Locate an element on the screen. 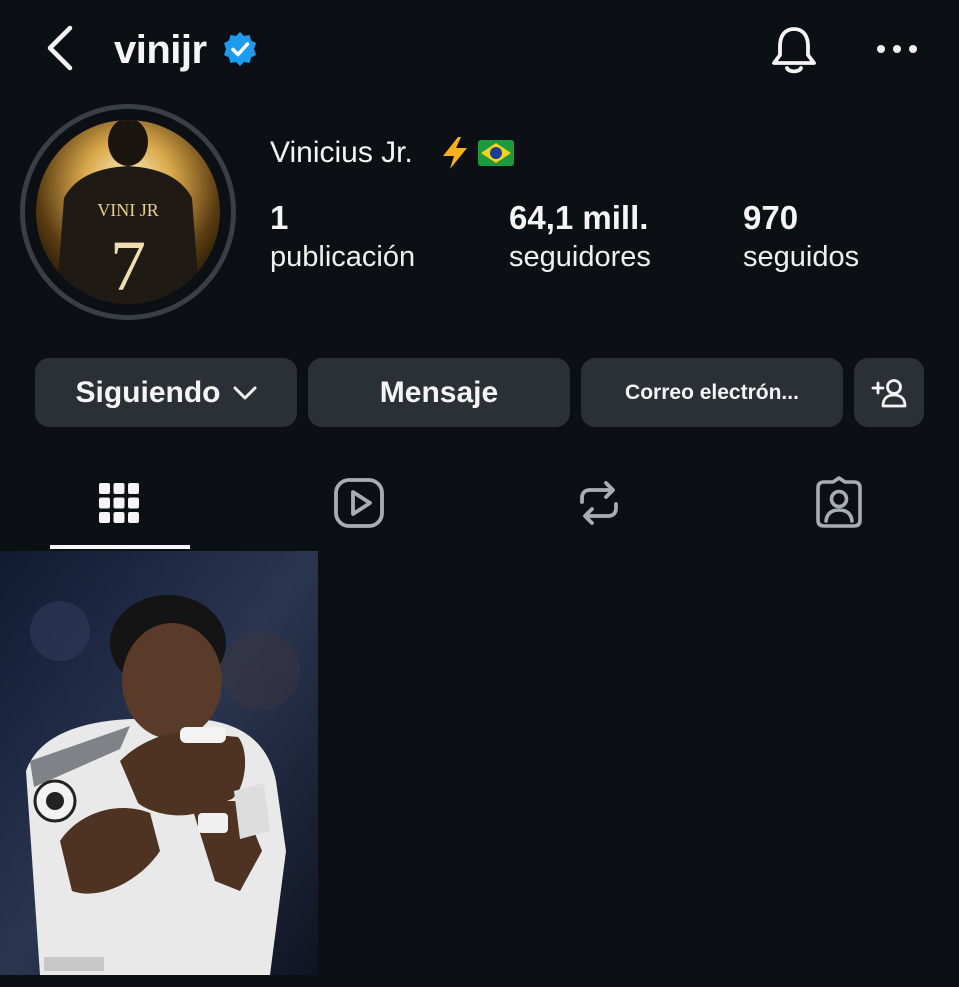 The image size is (959, 987). stat-posts-count: 1 is located at coordinates (279, 217).